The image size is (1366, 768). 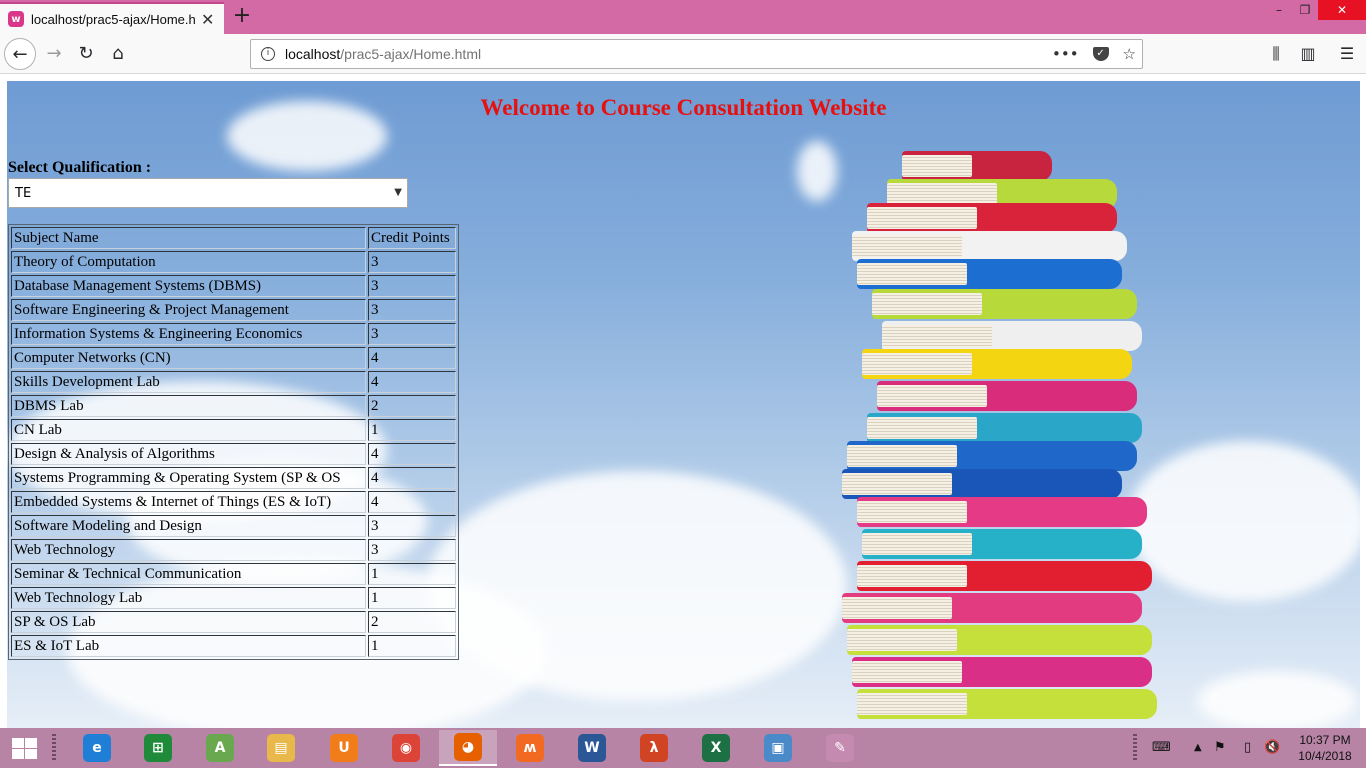 I want to click on paint-icon: ✎, so click(x=840, y=748).